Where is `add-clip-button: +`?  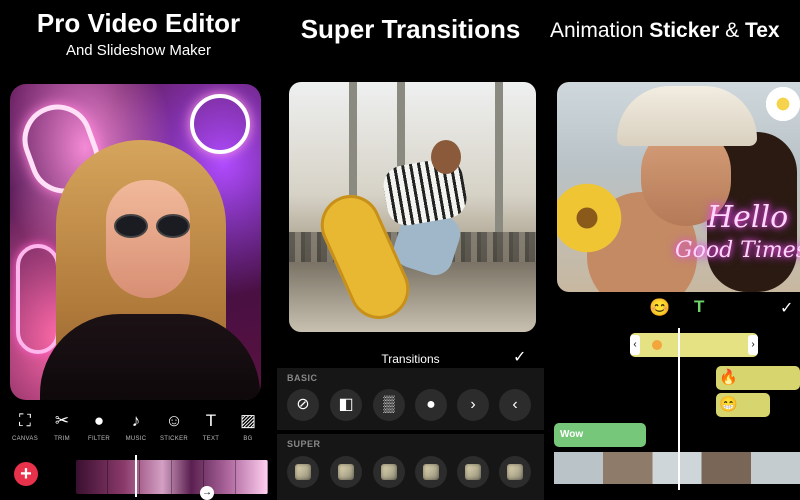 add-clip-button: + is located at coordinates (26, 474).